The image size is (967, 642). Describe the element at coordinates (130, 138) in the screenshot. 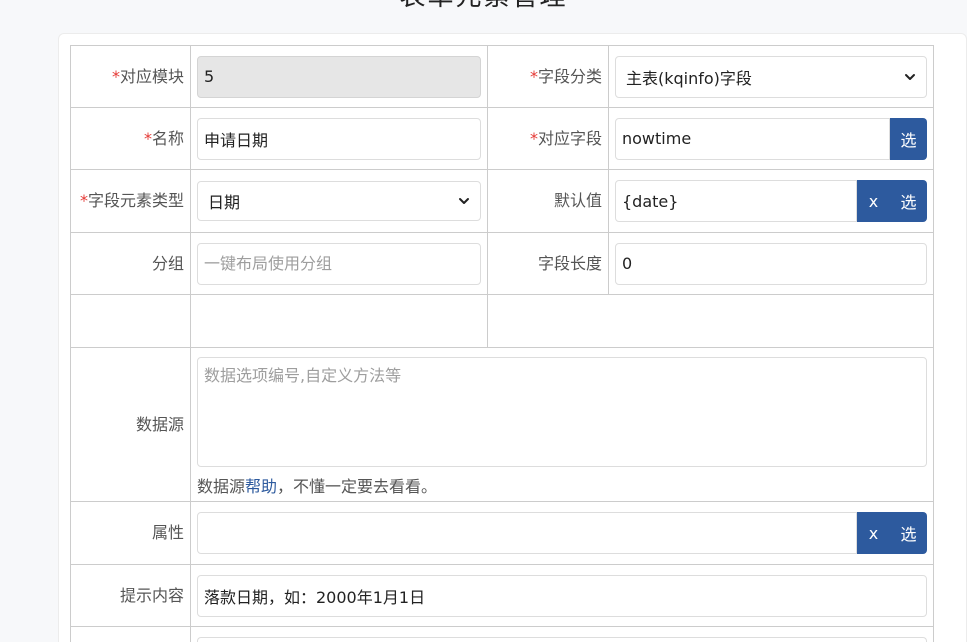

I see `name-label: *名称` at that location.